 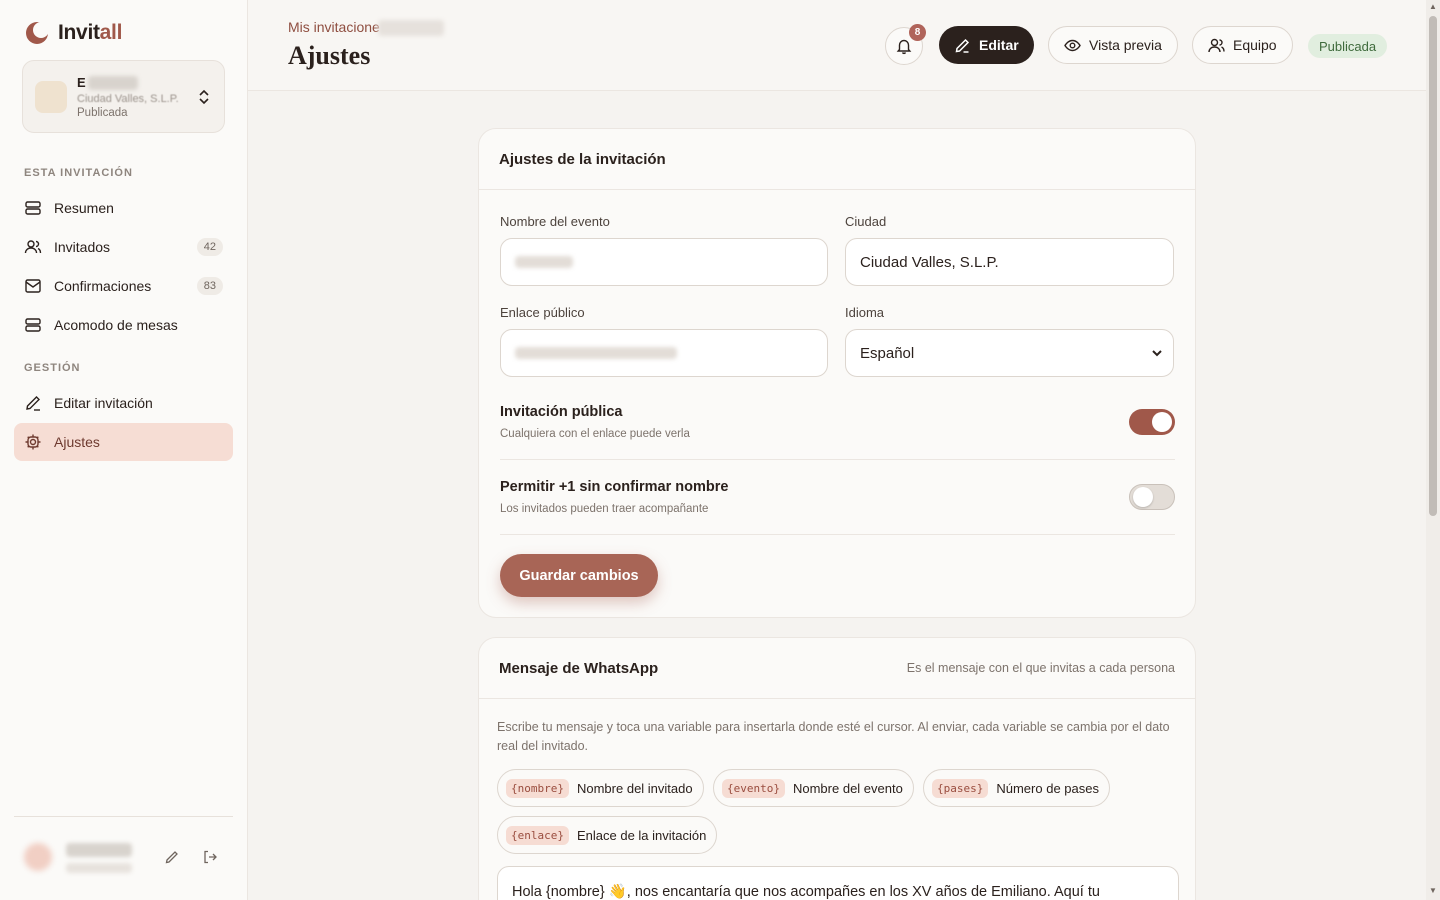 I want to click on variable-chip-enlace: {enlace} Enlace de la invitación, so click(x=607, y=835).